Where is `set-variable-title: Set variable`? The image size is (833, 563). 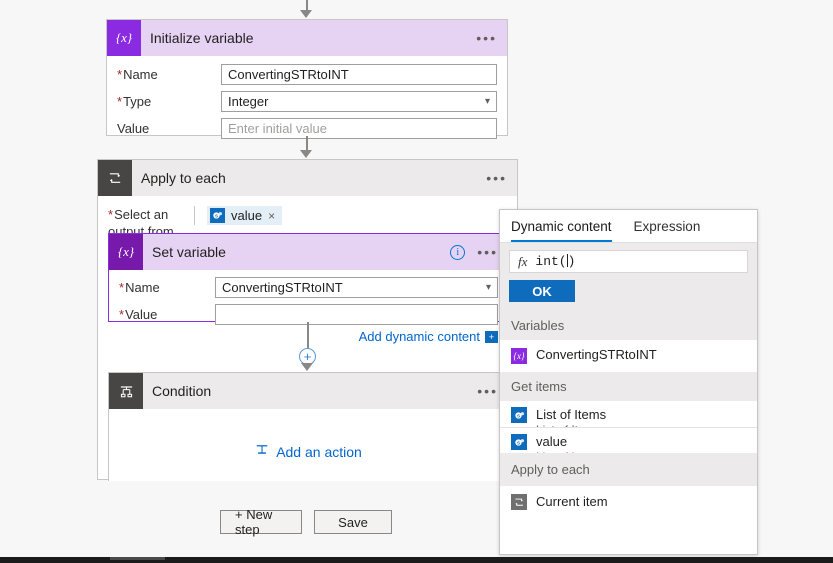
set-variable-title: Set variable is located at coordinates (189, 252).